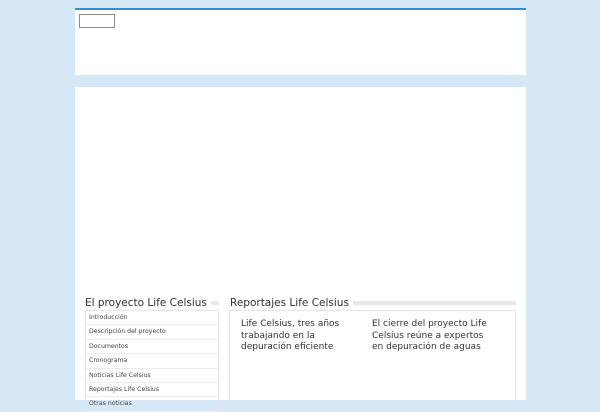 This screenshot has height=412, width=600. I want to click on menu-item-cronograma: Cronograma, so click(152, 361).